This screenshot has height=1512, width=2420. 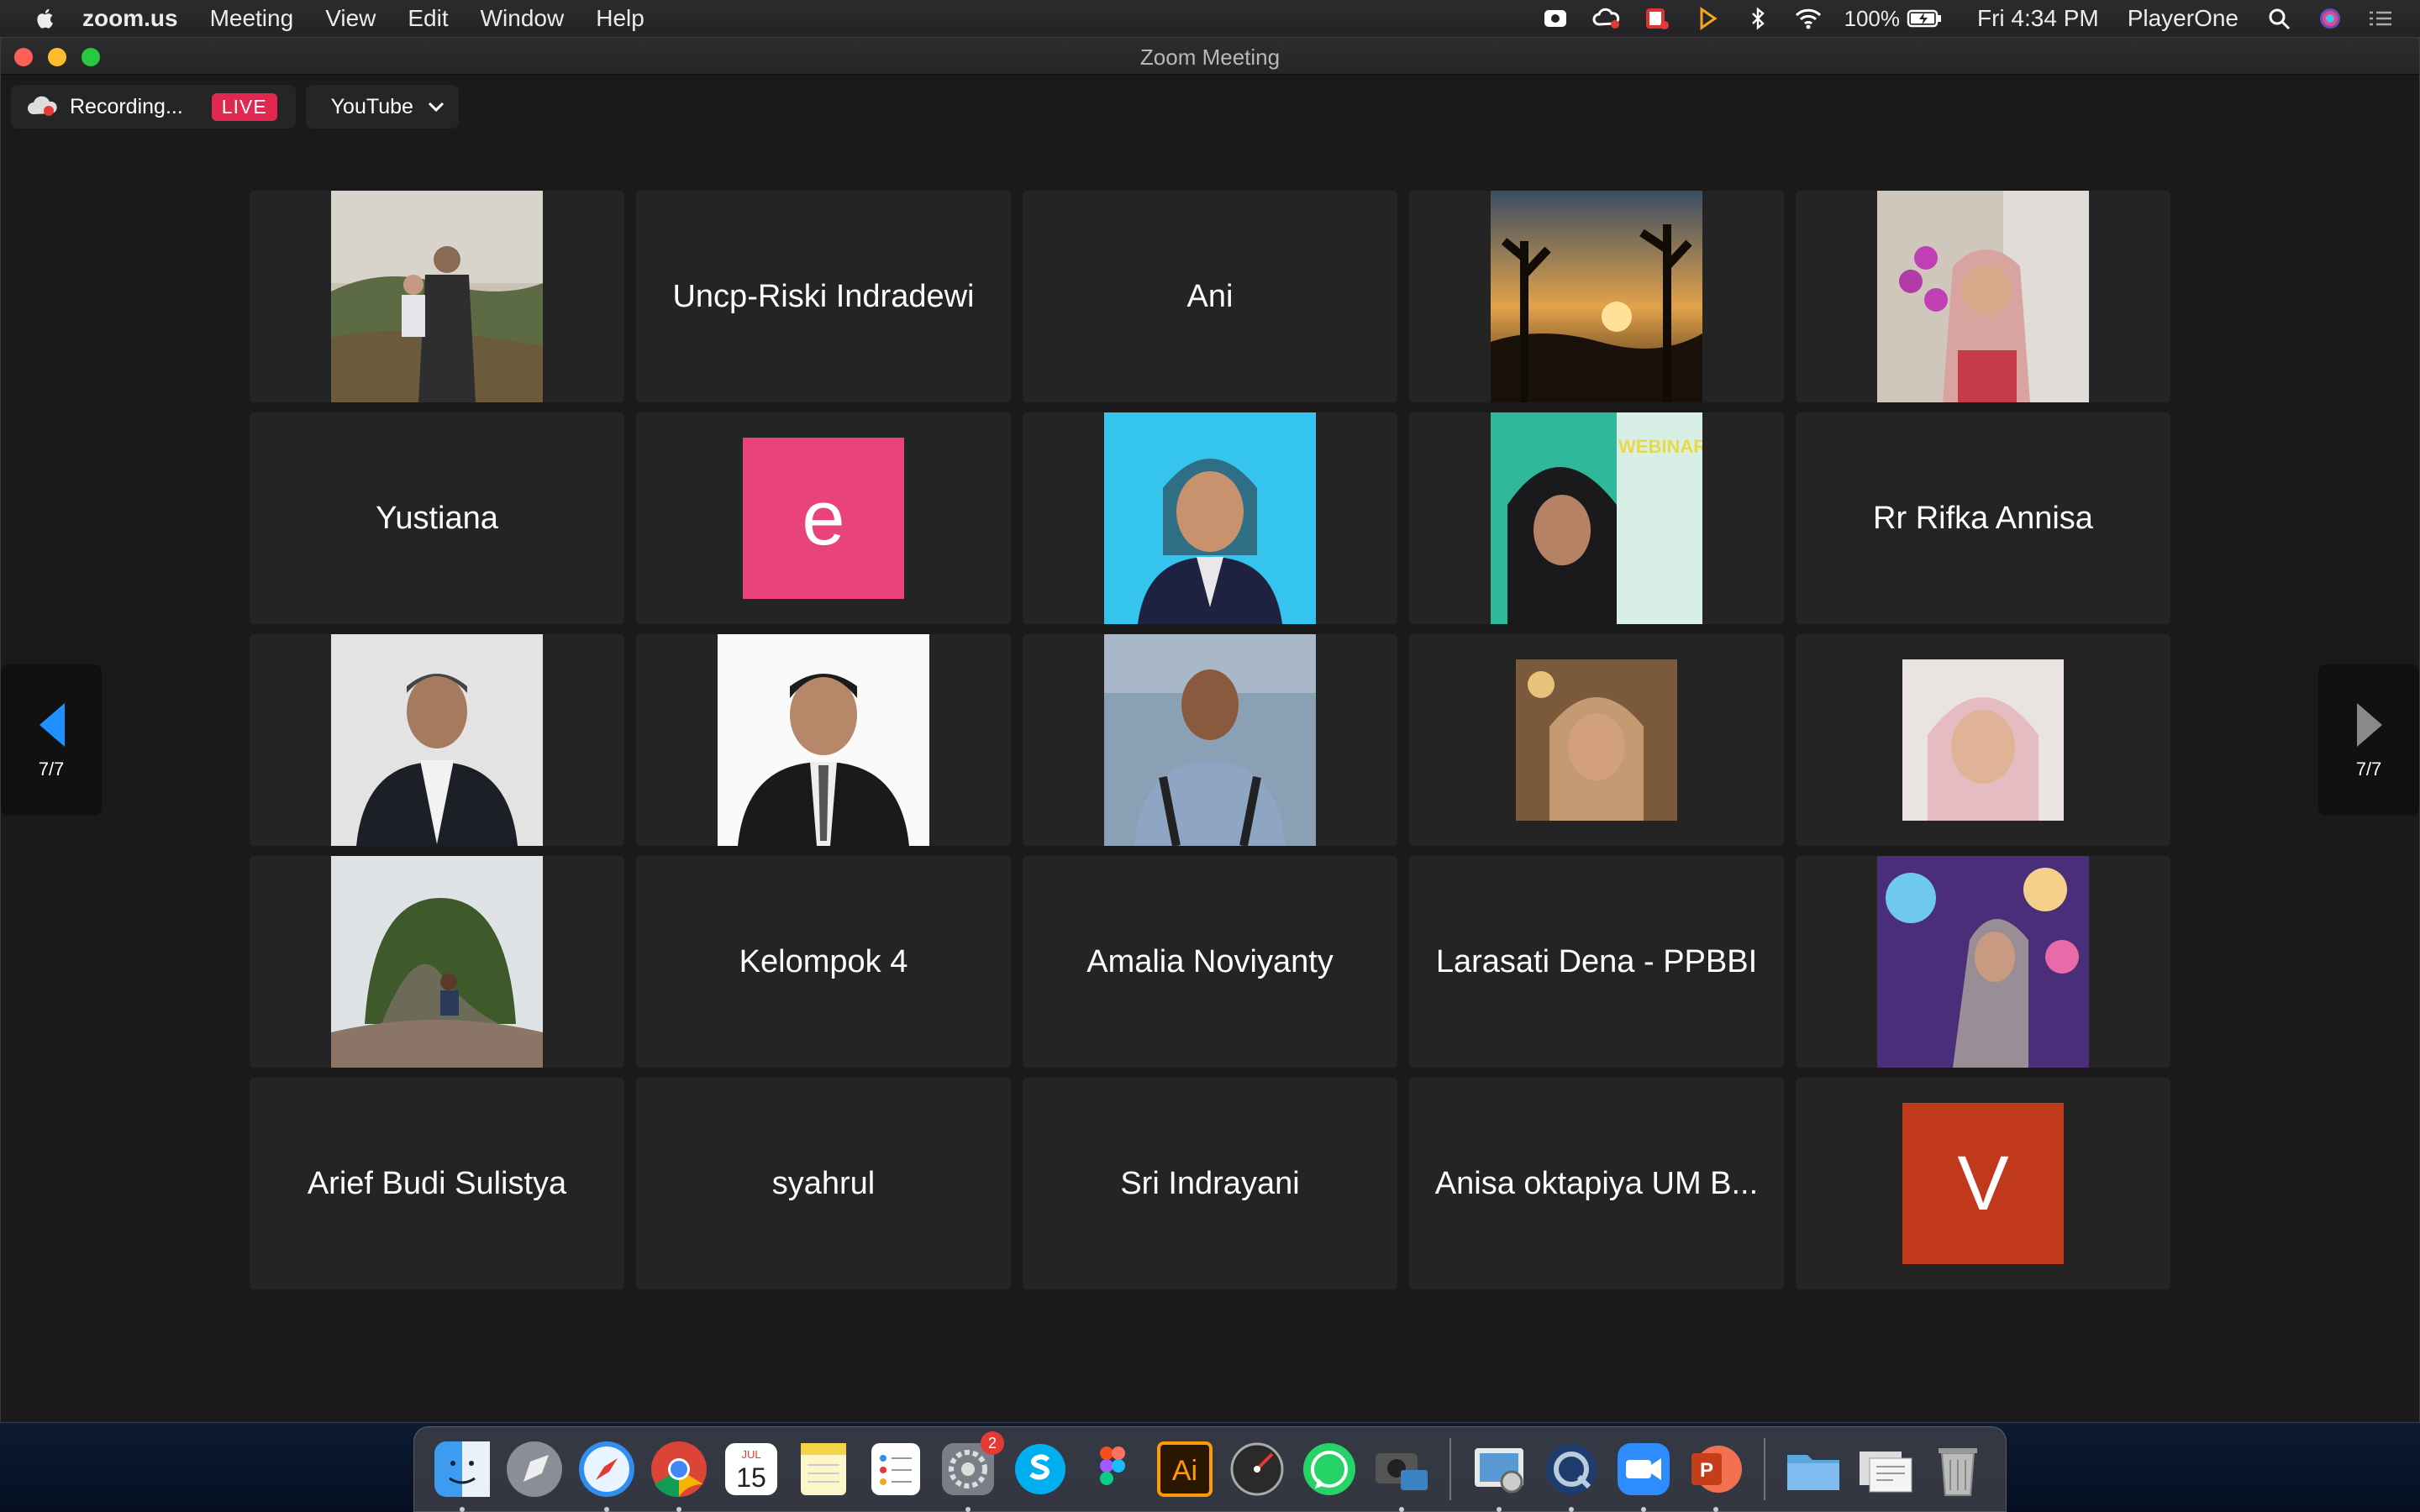 I want to click on participant-name: Arief Budi Sulistya, so click(x=437, y=1183).